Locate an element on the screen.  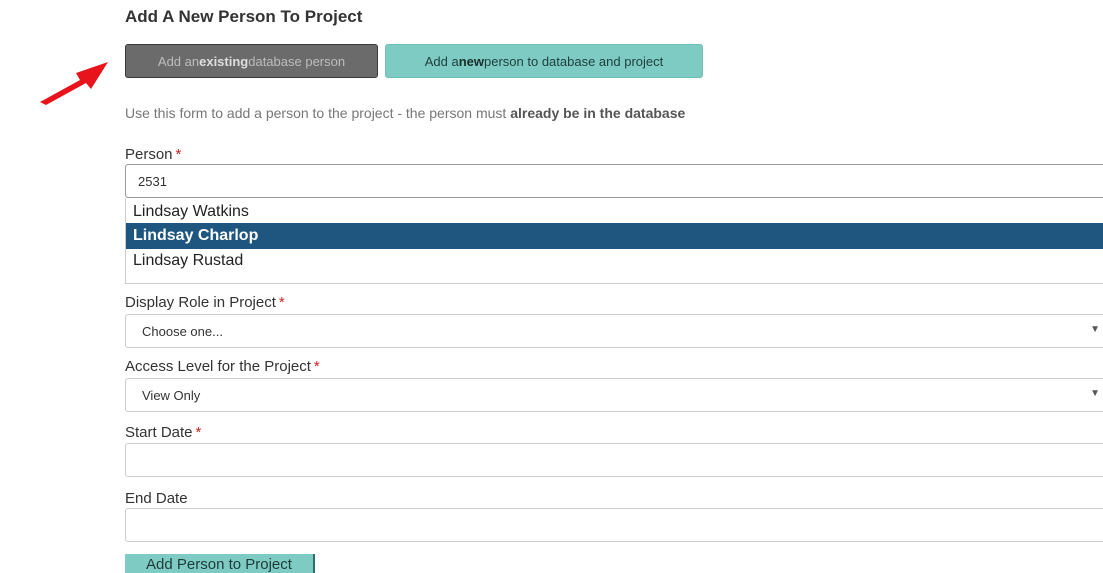
access-level-select: View Only ▼ is located at coordinates (614, 395).